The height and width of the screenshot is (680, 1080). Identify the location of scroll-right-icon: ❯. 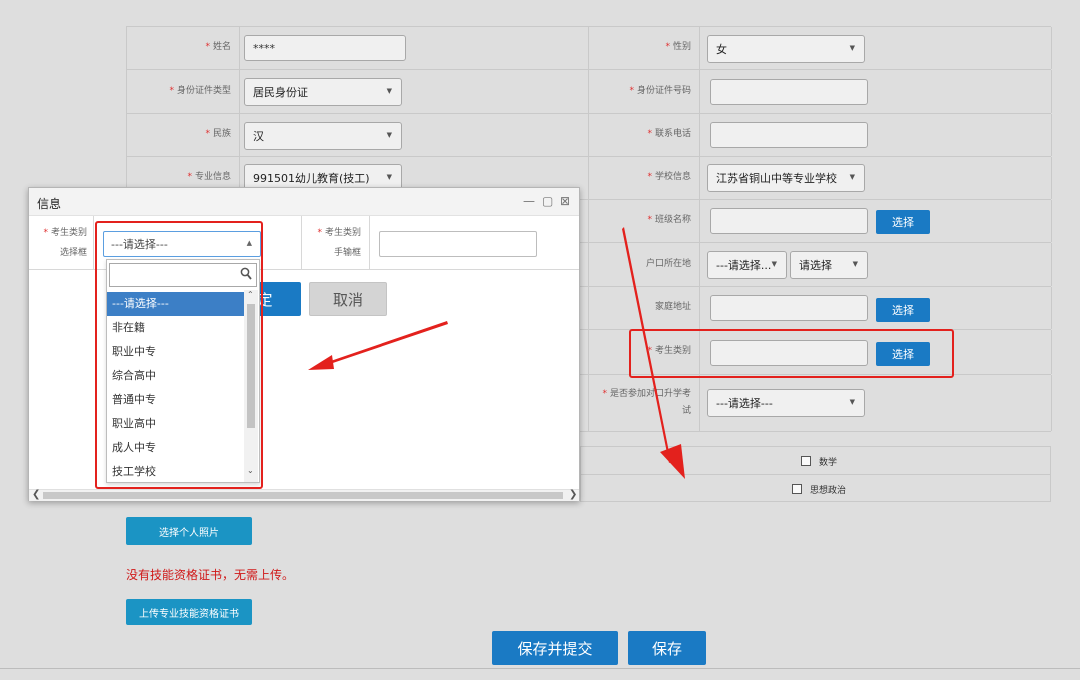
(573, 494).